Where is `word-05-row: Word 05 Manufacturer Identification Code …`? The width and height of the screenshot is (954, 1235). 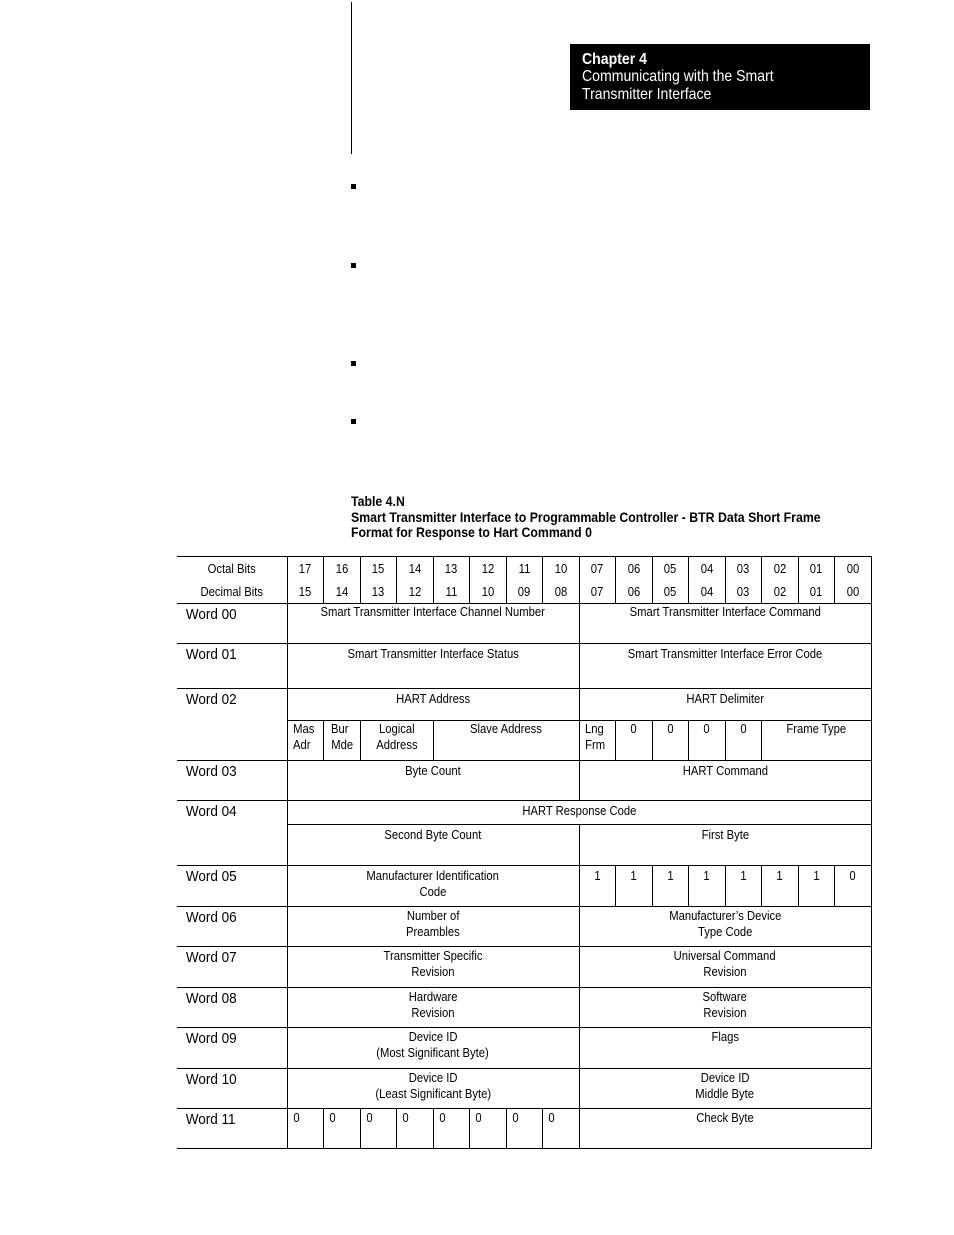
word-05-row: Word 05 Manufacturer Identification Code … is located at coordinates (524, 886).